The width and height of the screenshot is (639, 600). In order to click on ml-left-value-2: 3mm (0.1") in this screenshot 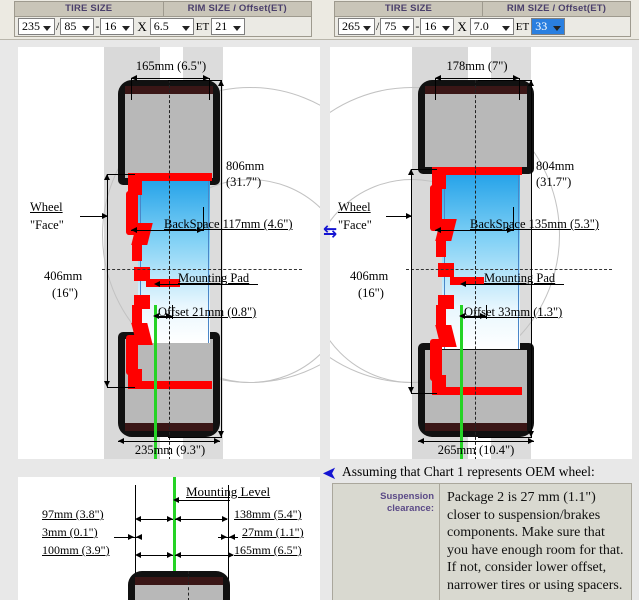, I will do `click(70, 532)`.